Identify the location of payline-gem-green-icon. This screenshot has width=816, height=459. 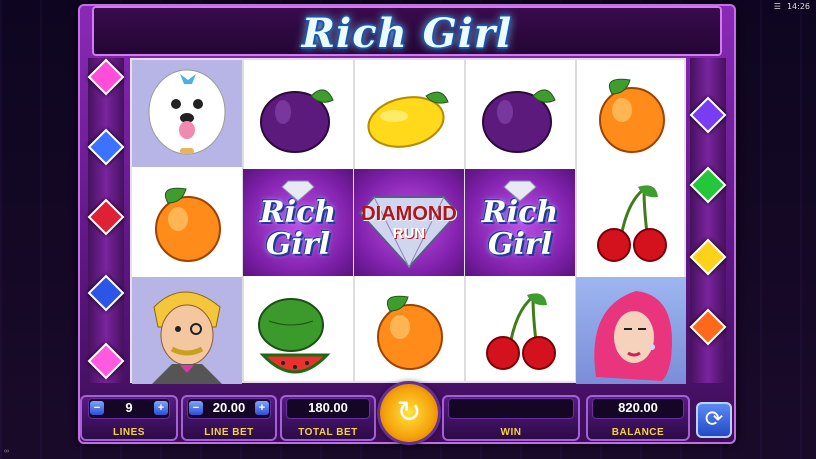
(708, 185).